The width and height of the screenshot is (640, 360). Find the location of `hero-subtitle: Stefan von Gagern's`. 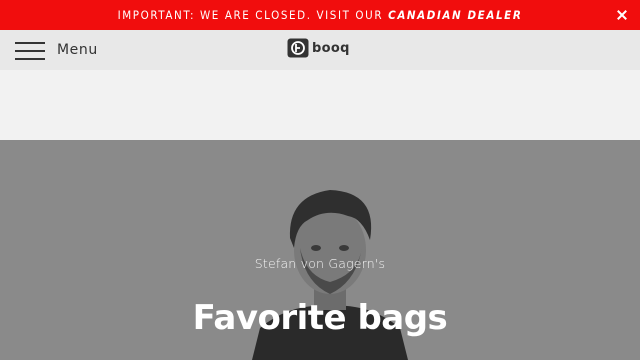

hero-subtitle: Stefan von Gagern's is located at coordinates (320, 263).